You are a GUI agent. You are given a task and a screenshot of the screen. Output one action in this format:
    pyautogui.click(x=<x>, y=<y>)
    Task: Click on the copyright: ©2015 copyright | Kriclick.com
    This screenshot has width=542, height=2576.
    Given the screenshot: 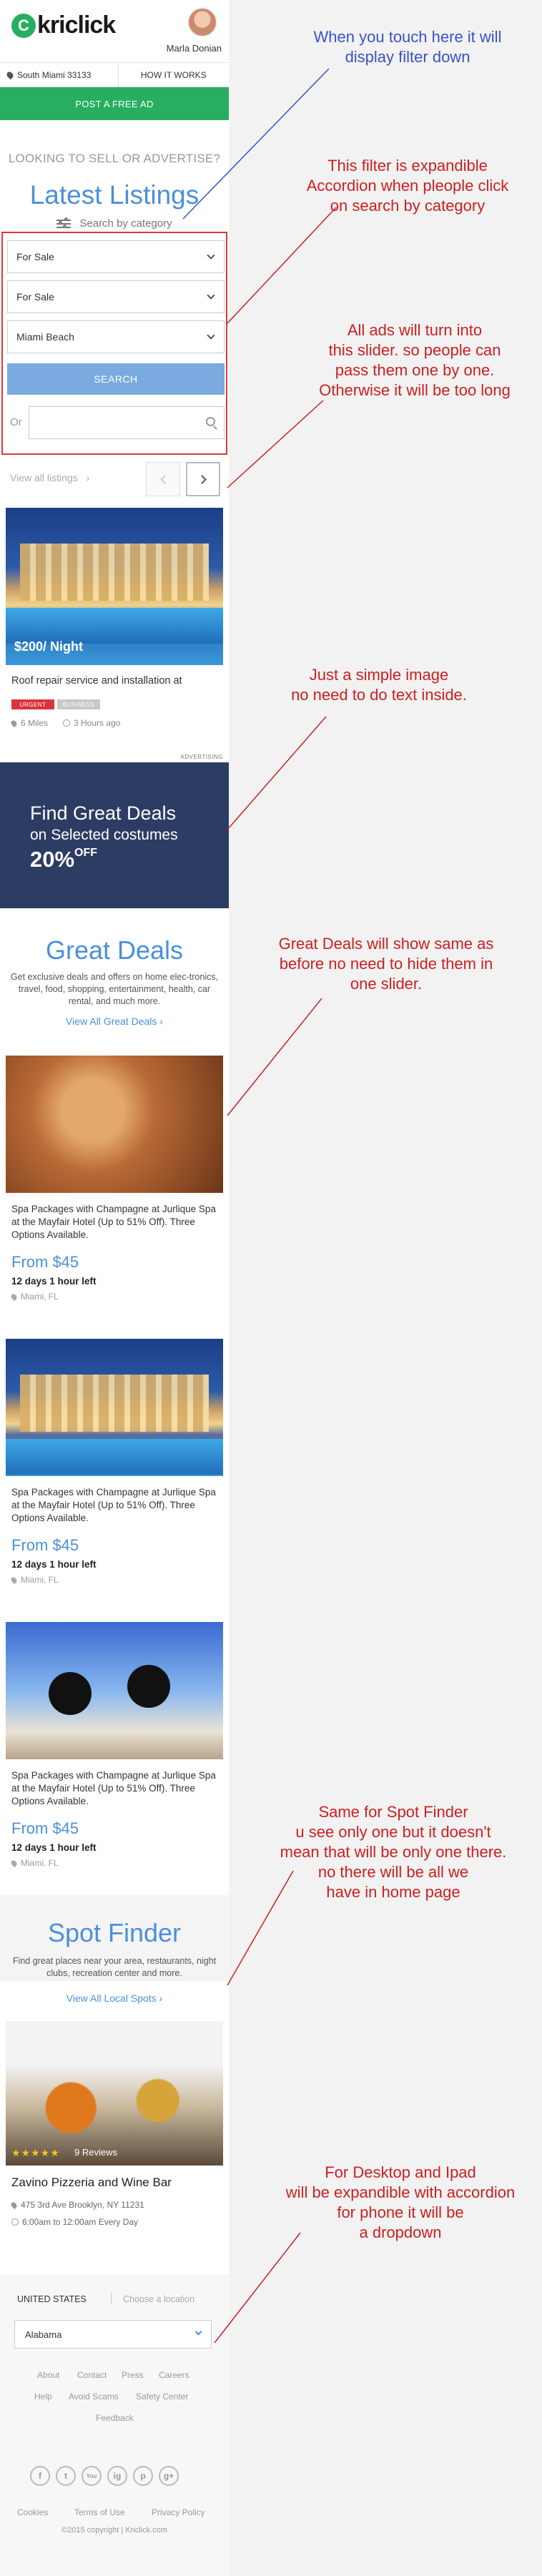 What is the action you would take?
    pyautogui.click(x=114, y=2530)
    